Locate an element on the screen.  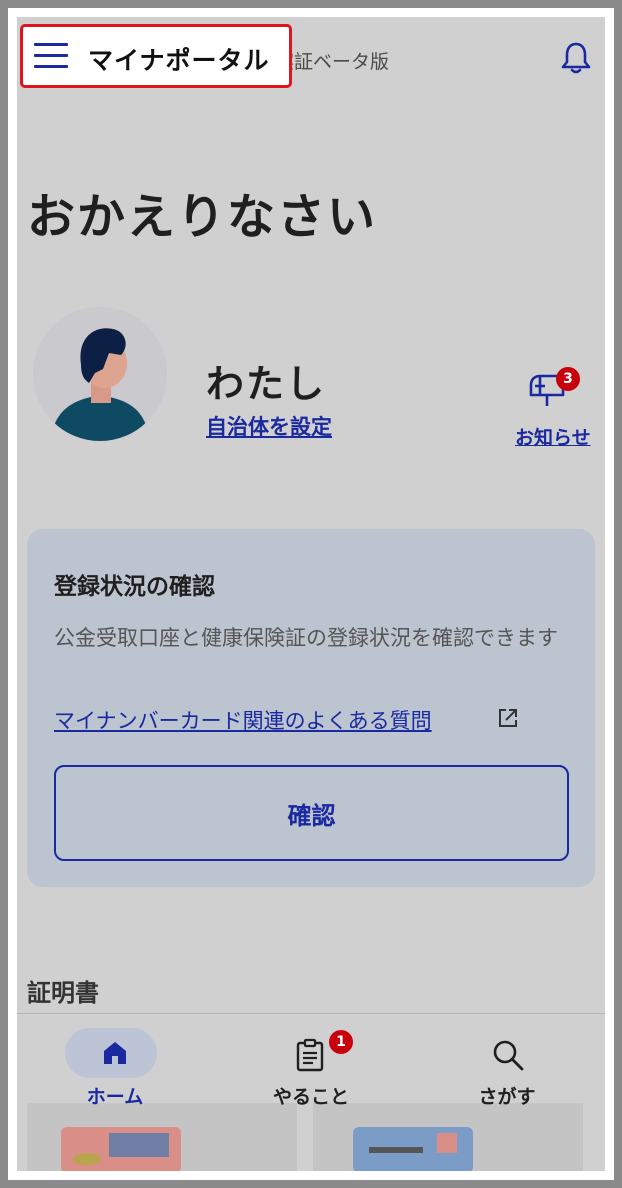
menu-highlight-box: マイナポータル is located at coordinates (156, 56).